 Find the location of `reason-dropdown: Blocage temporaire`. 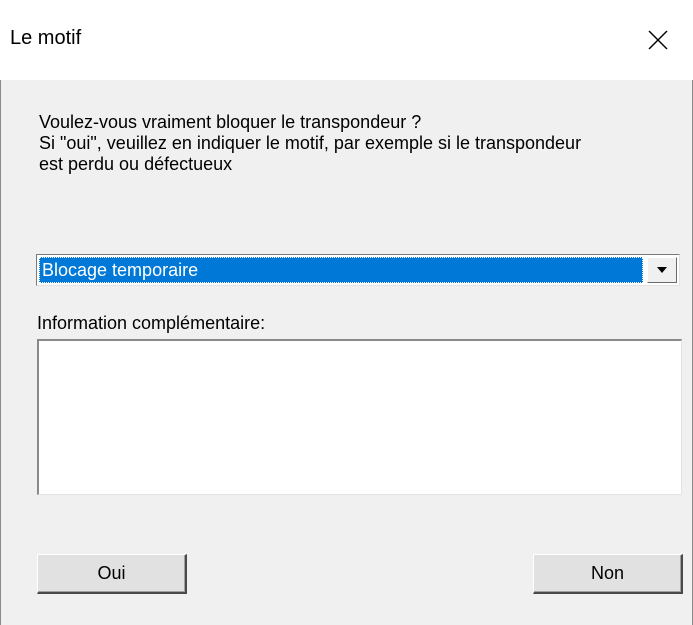

reason-dropdown: Blocage temporaire is located at coordinates (358, 270).